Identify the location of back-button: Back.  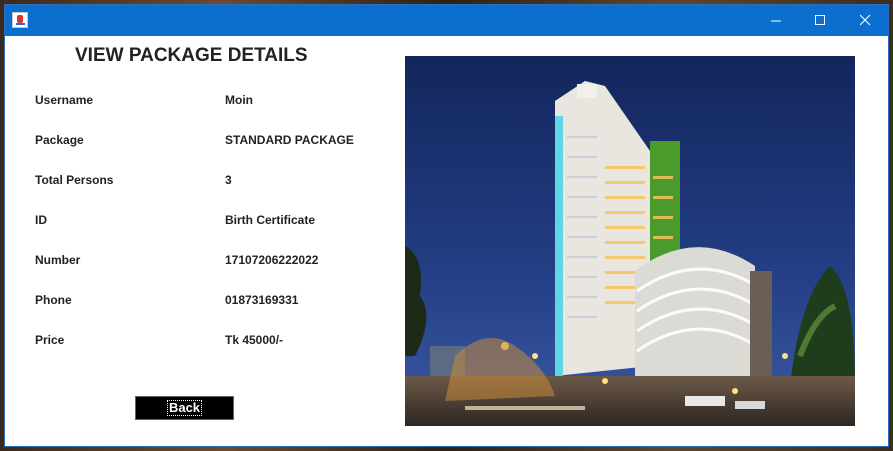
(184, 408).